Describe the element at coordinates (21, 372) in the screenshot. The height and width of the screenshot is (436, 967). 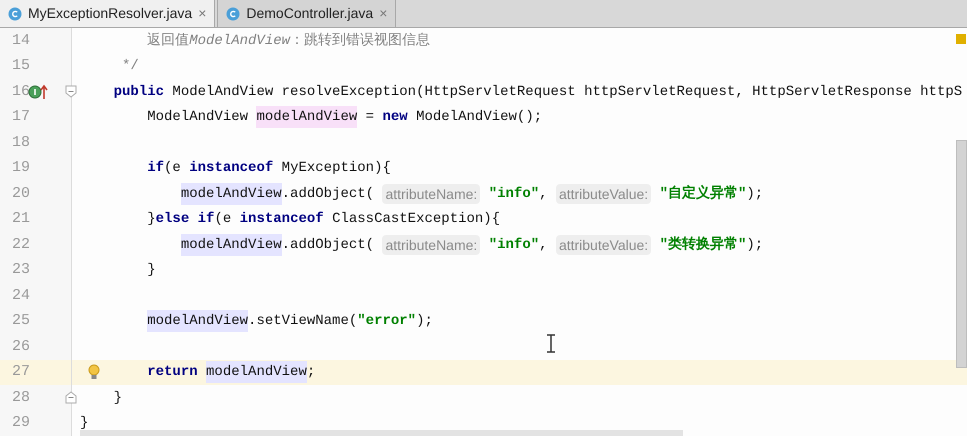
I see `line-number: 27` at that location.